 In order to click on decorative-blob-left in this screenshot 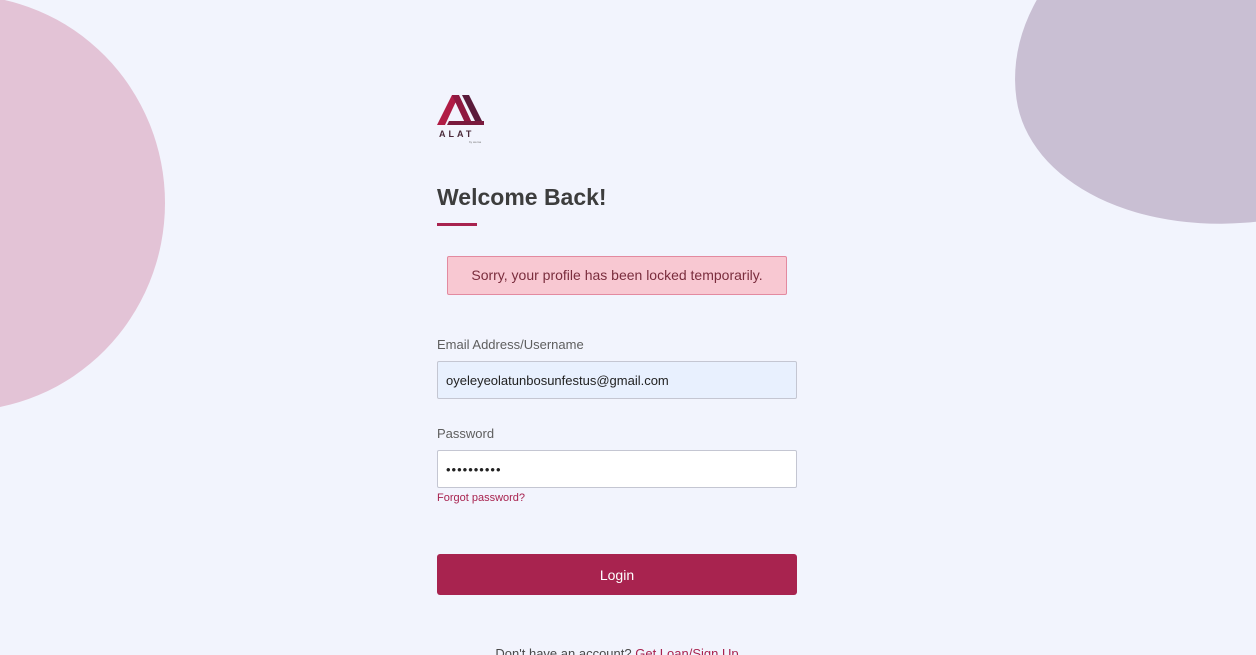, I will do `click(82, 205)`.